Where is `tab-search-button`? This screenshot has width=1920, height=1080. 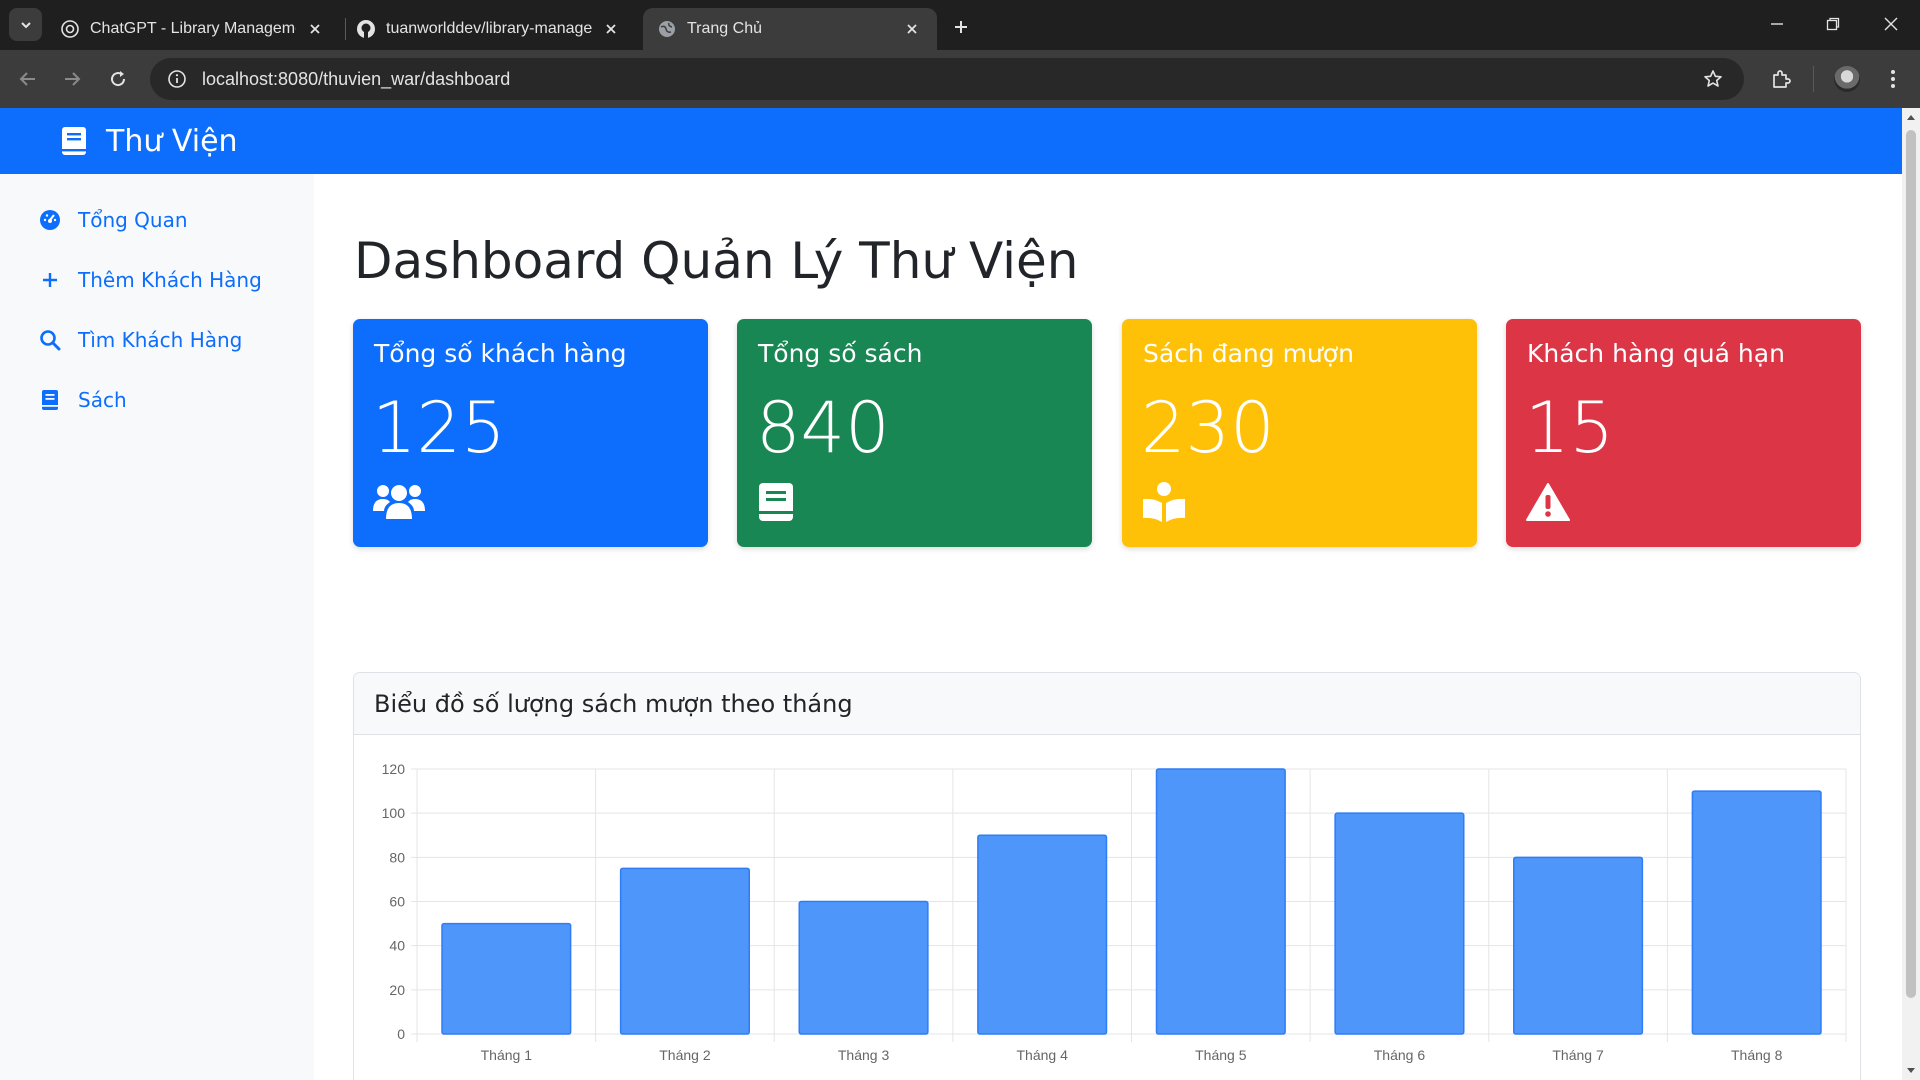 tab-search-button is located at coordinates (25, 24).